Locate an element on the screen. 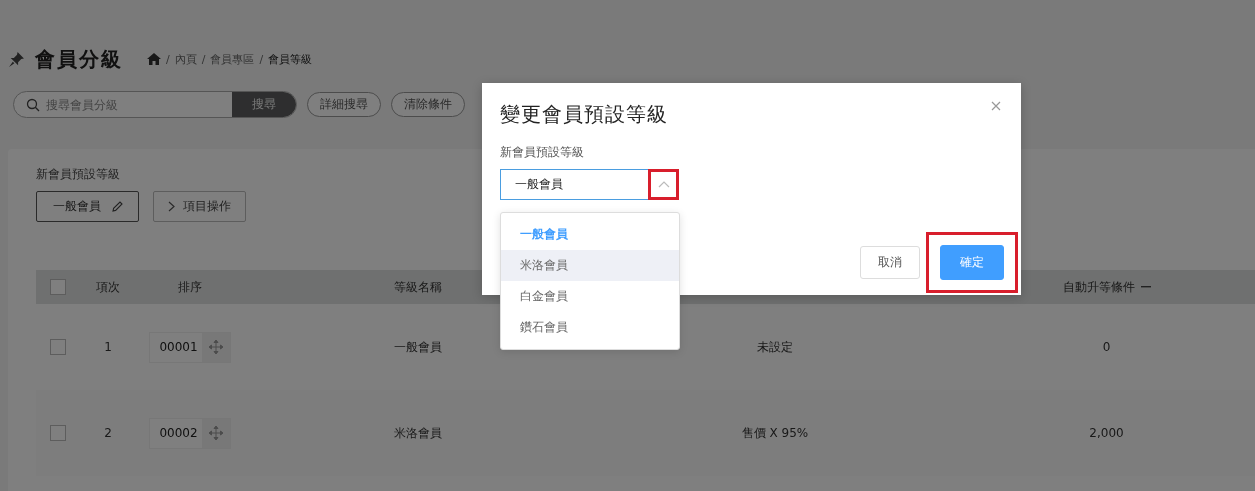 This screenshot has width=1255, height=491. column-header: 自動升等條件 is located at coordinates (1098, 287).